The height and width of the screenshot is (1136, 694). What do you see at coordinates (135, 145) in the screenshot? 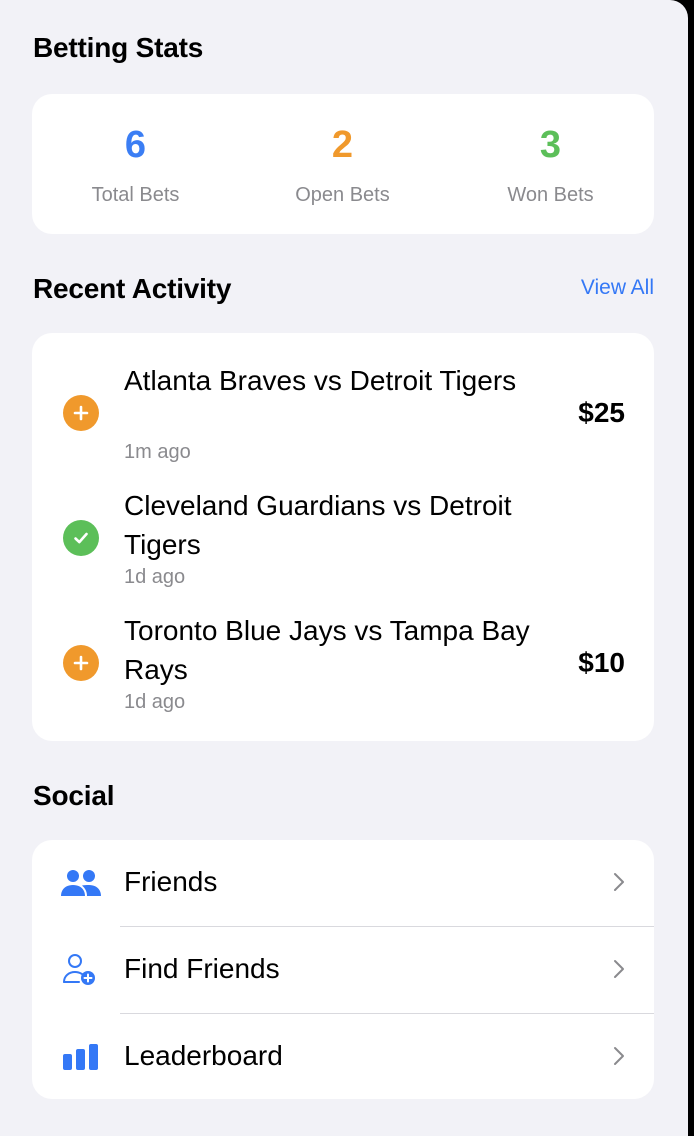
I see `stat-total-value: 6` at bounding box center [135, 145].